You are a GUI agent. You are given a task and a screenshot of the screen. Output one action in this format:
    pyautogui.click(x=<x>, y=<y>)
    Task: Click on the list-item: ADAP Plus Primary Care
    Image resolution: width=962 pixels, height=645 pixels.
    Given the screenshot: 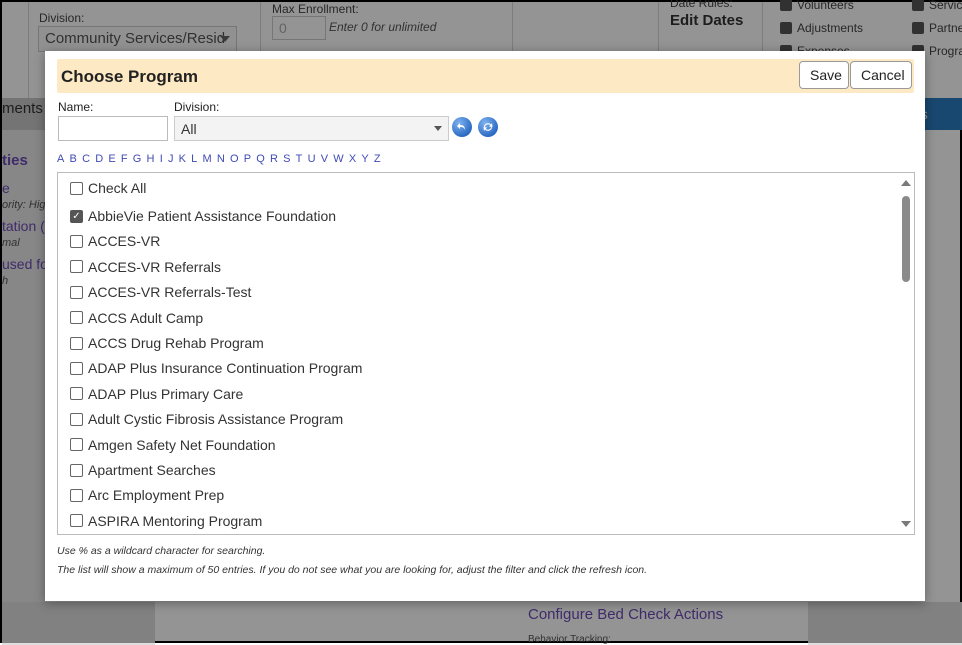 What is the action you would take?
    pyautogui.click(x=156, y=394)
    